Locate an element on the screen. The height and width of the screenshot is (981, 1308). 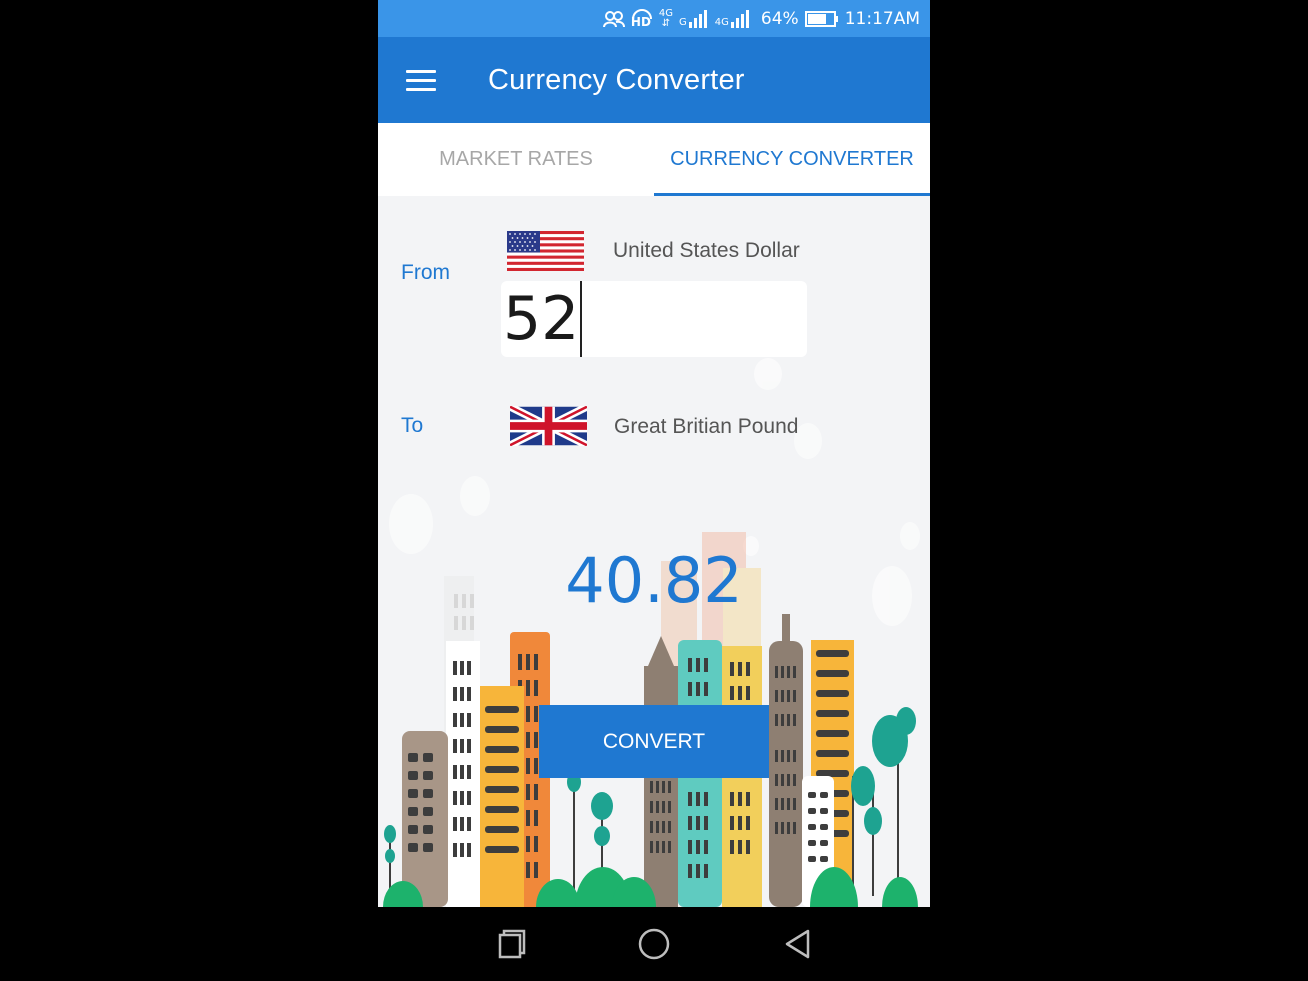
net1-text: 4G is located at coordinates (666, 13).